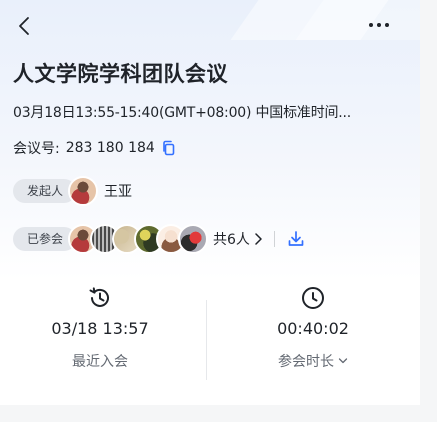  I want to click on attendee-avatars, so click(138, 239).